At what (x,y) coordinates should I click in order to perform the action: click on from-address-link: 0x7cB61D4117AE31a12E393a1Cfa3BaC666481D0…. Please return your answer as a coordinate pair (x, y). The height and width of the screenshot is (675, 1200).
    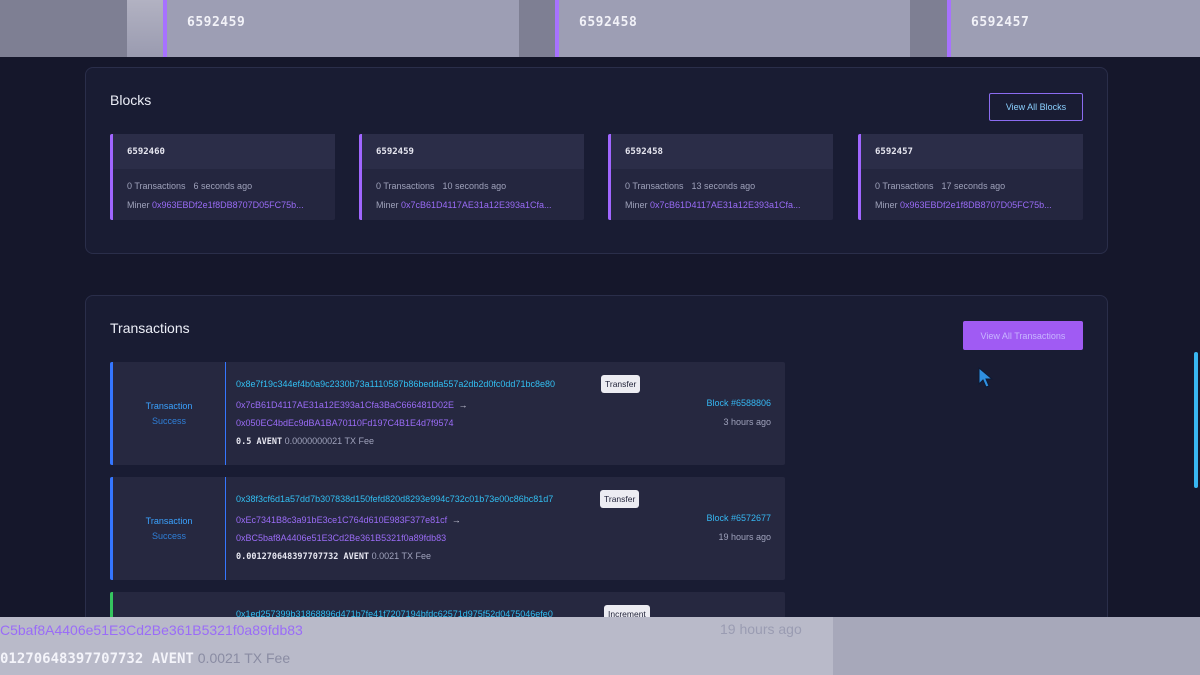
    Looking at the image, I should click on (345, 405).